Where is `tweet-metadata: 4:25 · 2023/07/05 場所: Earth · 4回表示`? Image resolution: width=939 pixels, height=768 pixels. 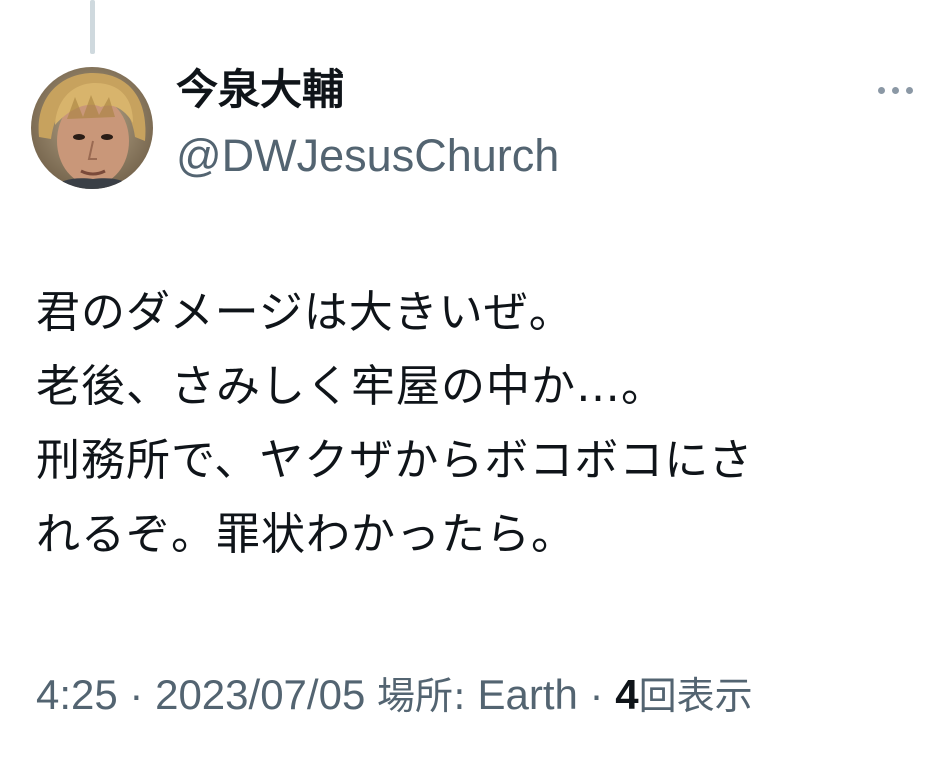 tweet-metadata: 4:25 · 2023/07/05 場所: Earth · 4回表示 is located at coordinates (394, 695).